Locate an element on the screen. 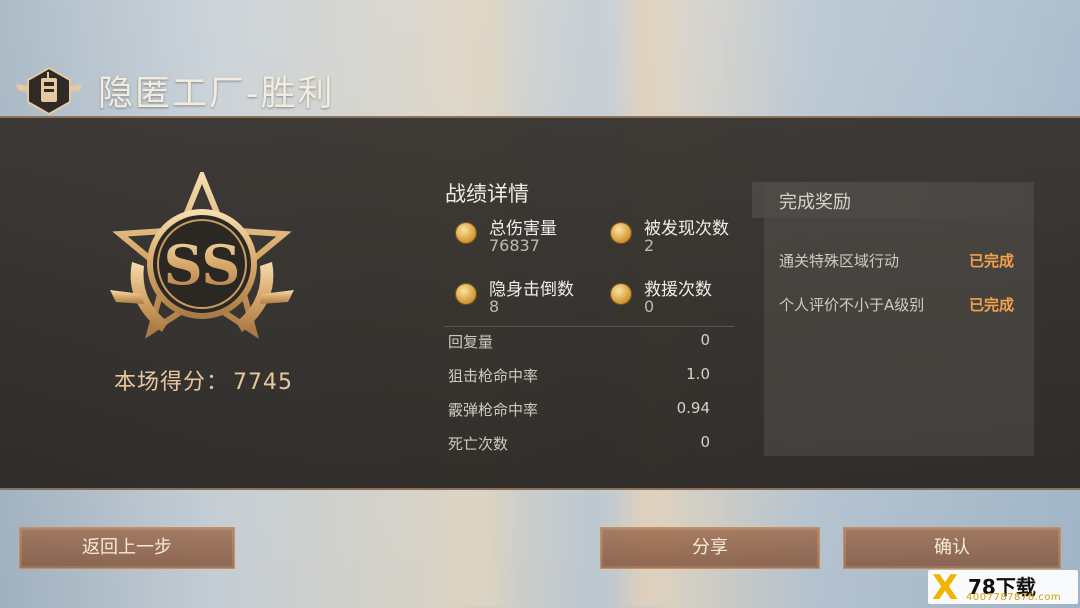  stat-times-detected: 被发现次数 2 is located at coordinates (680, 239).